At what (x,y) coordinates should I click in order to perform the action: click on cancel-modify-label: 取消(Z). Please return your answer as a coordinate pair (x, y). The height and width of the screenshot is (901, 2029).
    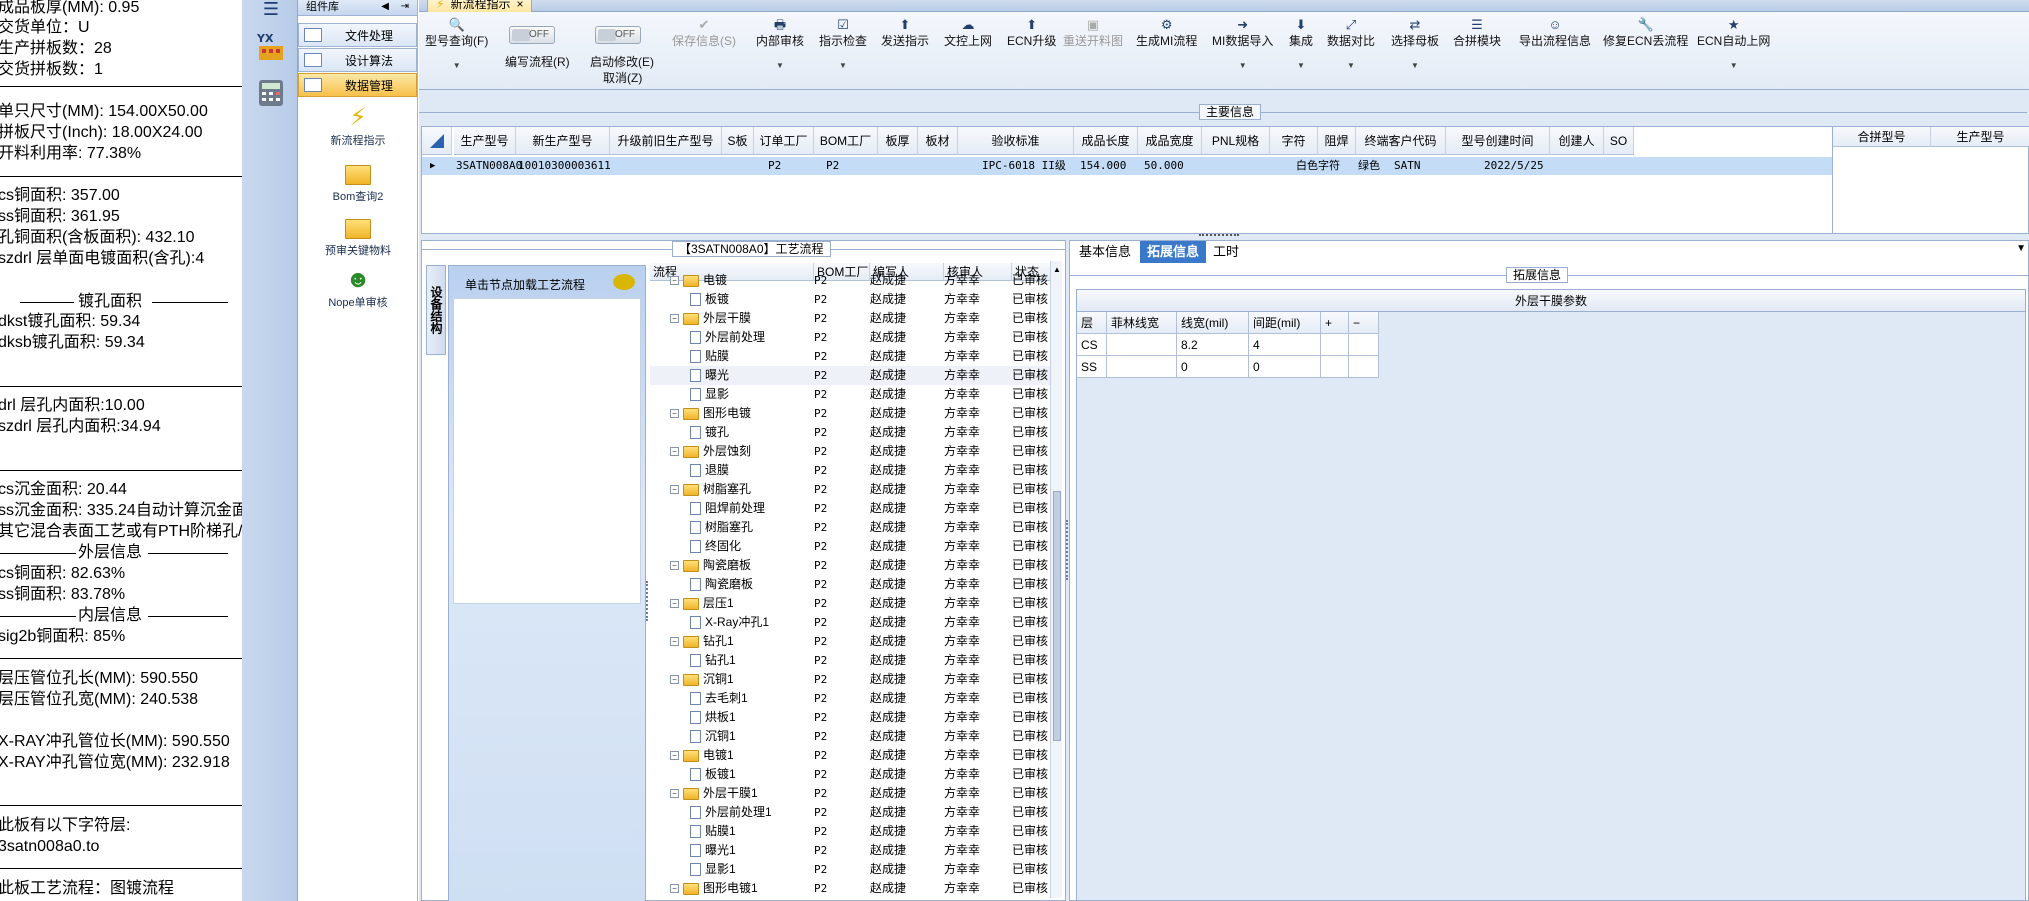
    Looking at the image, I should click on (622, 77).